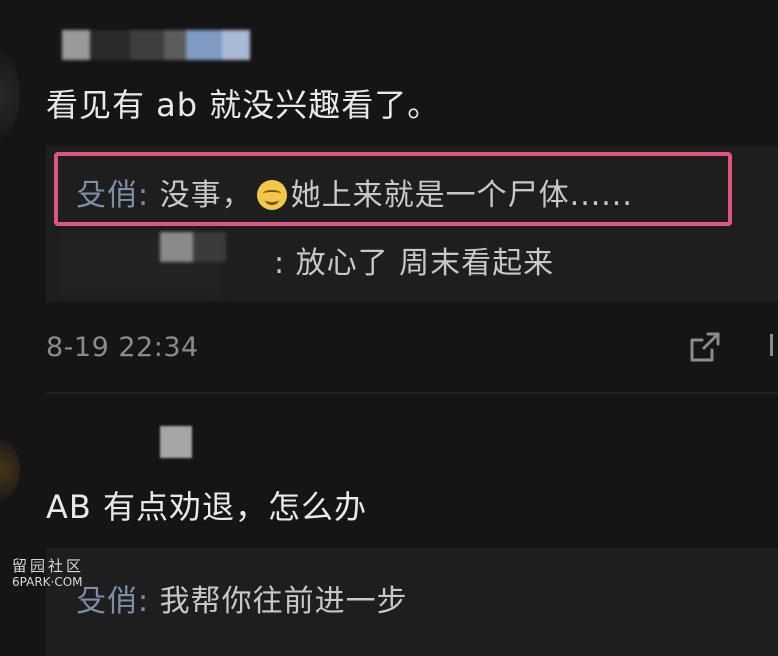  I want to click on comment-1-reply-2: : 放心了 周末看起来, so click(414, 260).